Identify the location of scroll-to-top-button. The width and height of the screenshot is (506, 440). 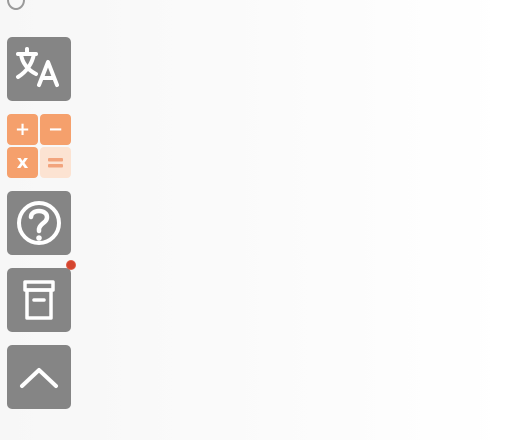
(39, 377).